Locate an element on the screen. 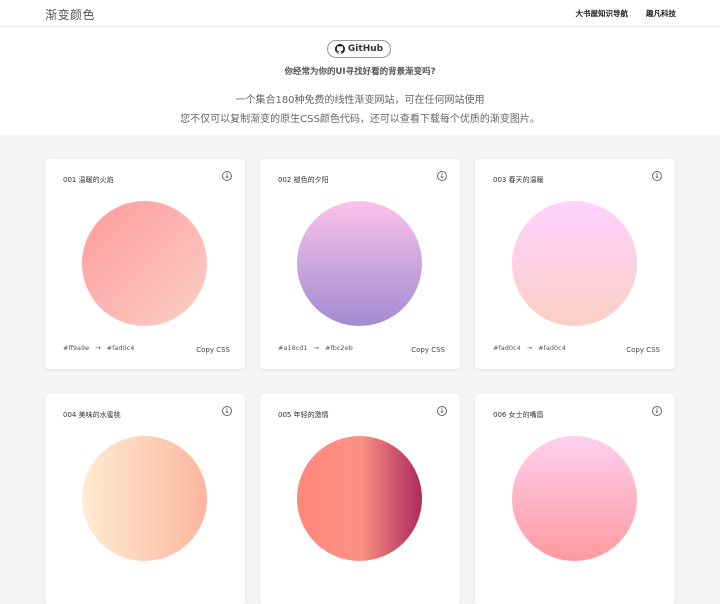  github-button: GitHub is located at coordinates (359, 49).